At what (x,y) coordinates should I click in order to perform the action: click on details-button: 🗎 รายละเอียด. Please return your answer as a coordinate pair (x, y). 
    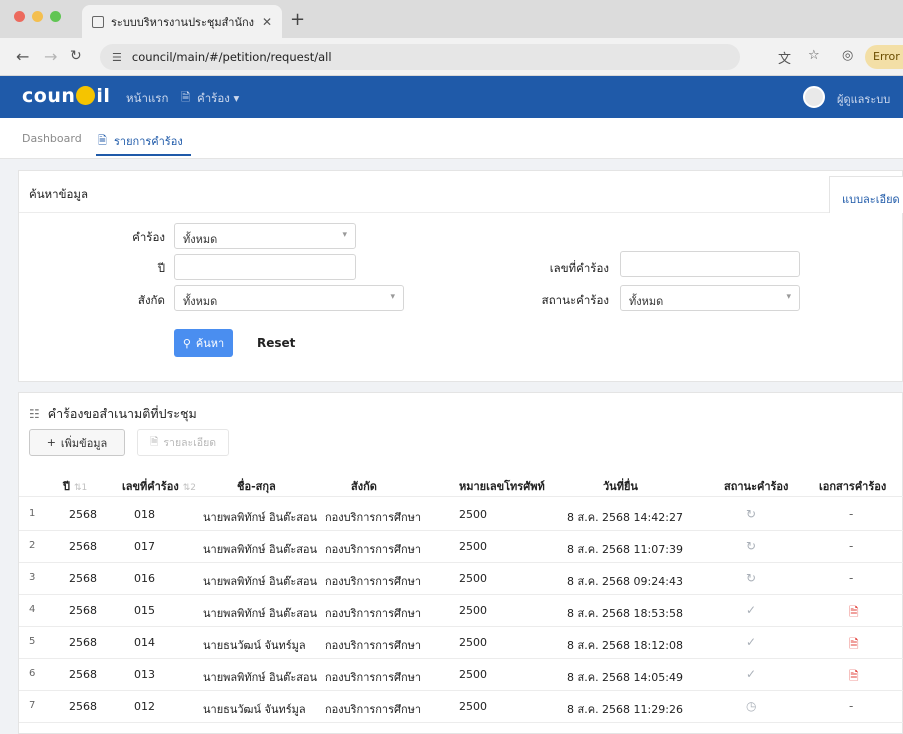
    Looking at the image, I should click on (183, 442).